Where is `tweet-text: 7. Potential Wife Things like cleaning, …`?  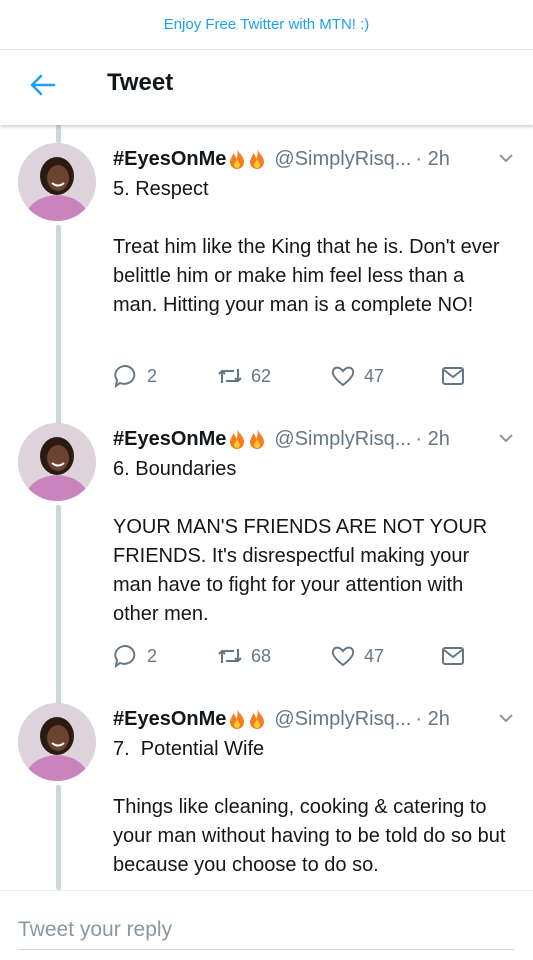
tweet-text: 7. Potential Wife Things like cleaning, … is located at coordinates (309, 807).